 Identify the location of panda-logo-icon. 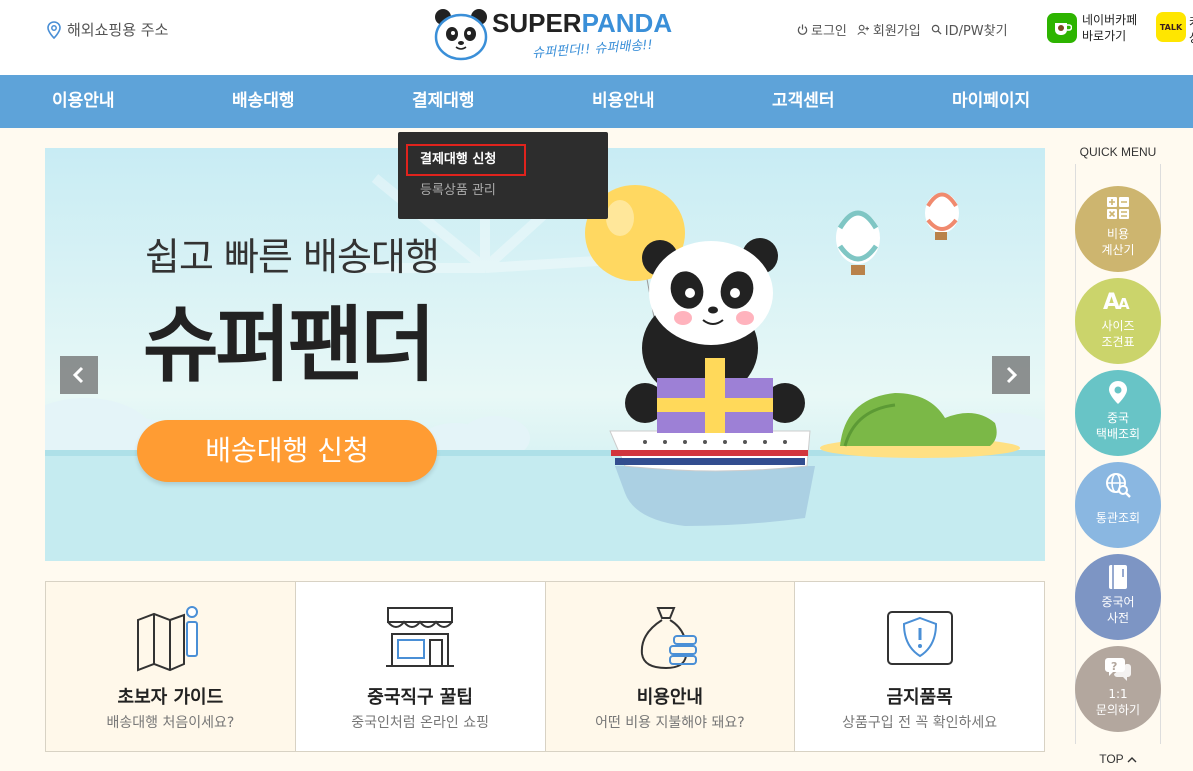
(461, 35).